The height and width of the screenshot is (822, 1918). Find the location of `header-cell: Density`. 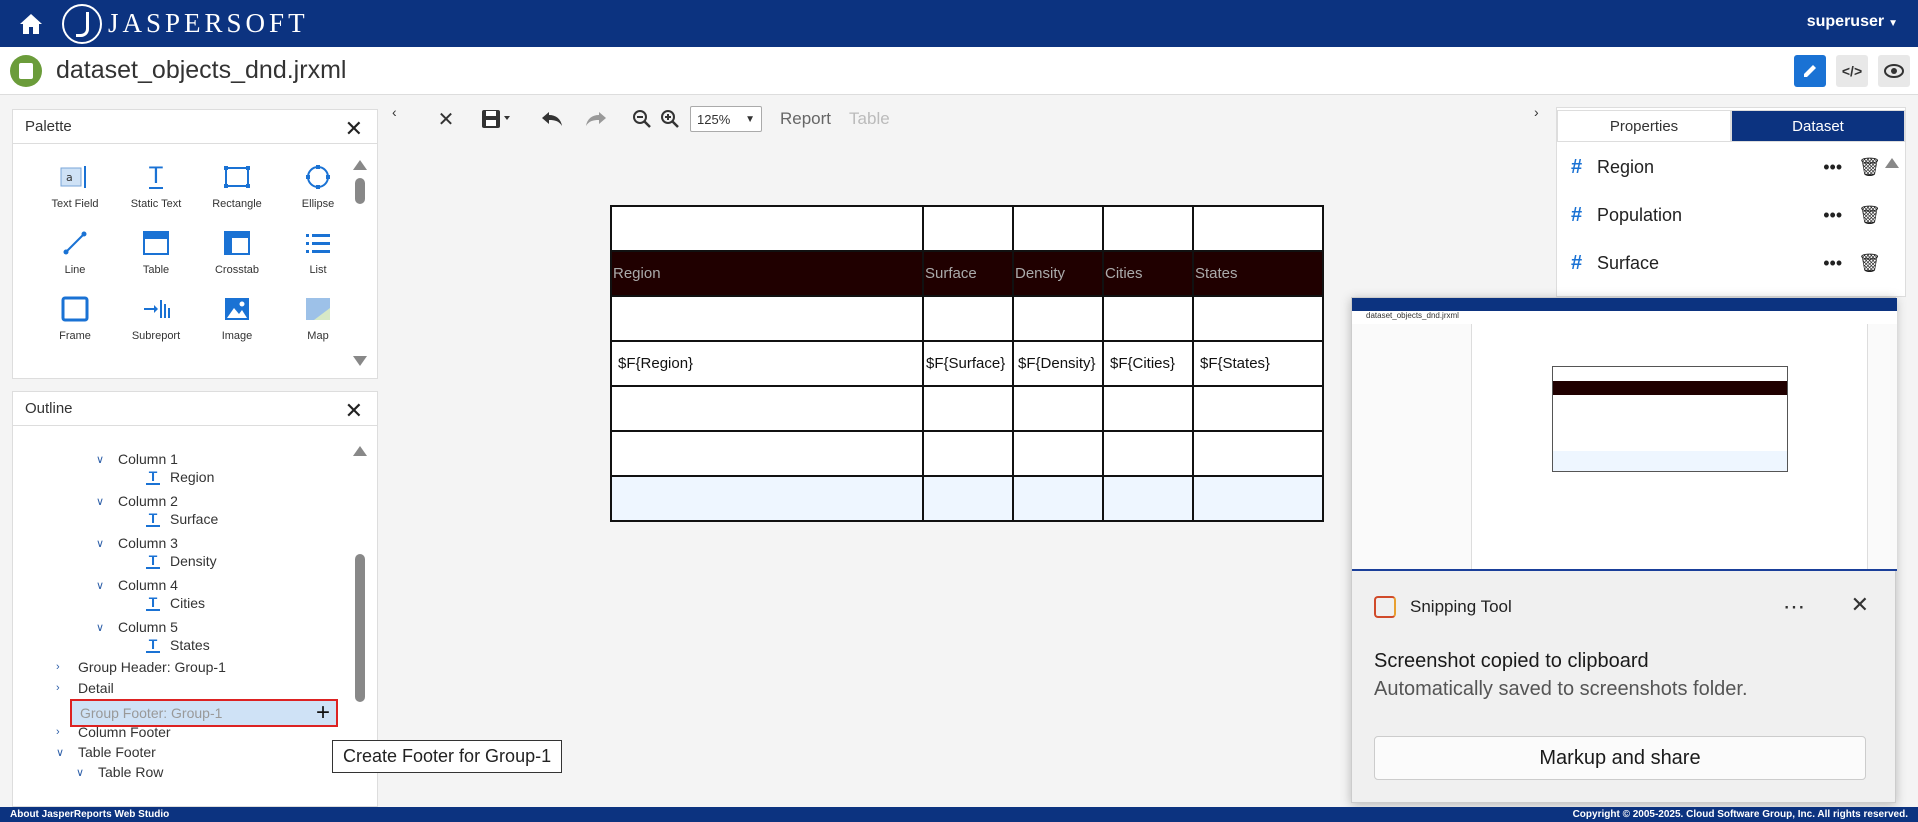

header-cell: Density is located at coordinates (1058, 273).